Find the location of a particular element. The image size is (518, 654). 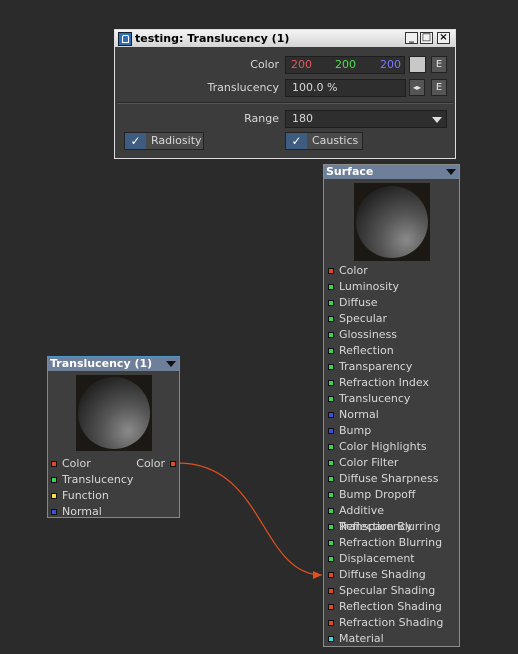

input-refraction-shading: Refraction Shading is located at coordinates (391, 623).